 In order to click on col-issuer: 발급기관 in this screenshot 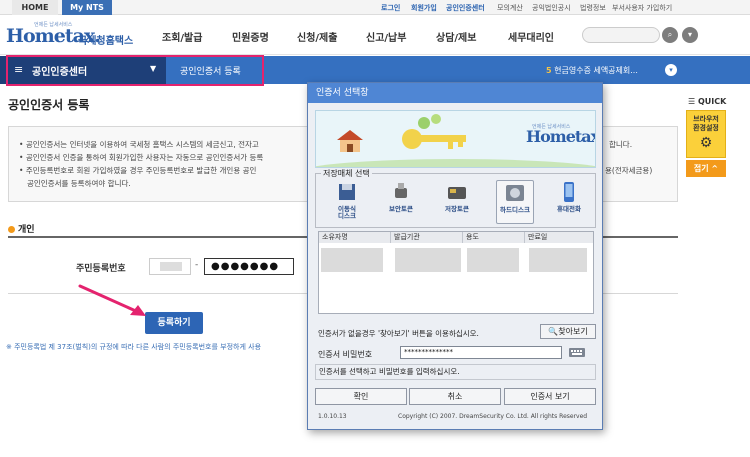, I will do `click(427, 237)`.